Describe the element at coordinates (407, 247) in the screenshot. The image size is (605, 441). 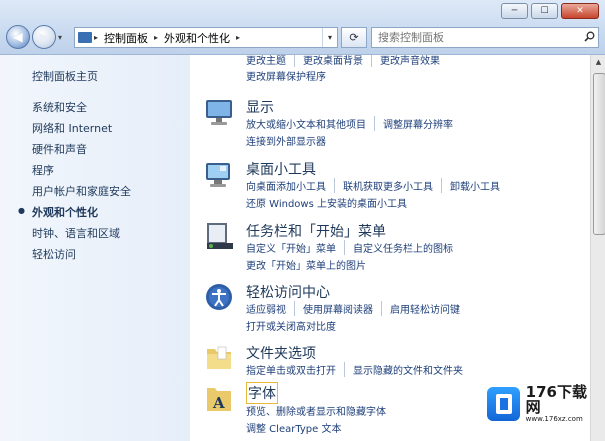
I see `link-customize-taskbar-icons: 自定义任务栏上的图标` at that location.